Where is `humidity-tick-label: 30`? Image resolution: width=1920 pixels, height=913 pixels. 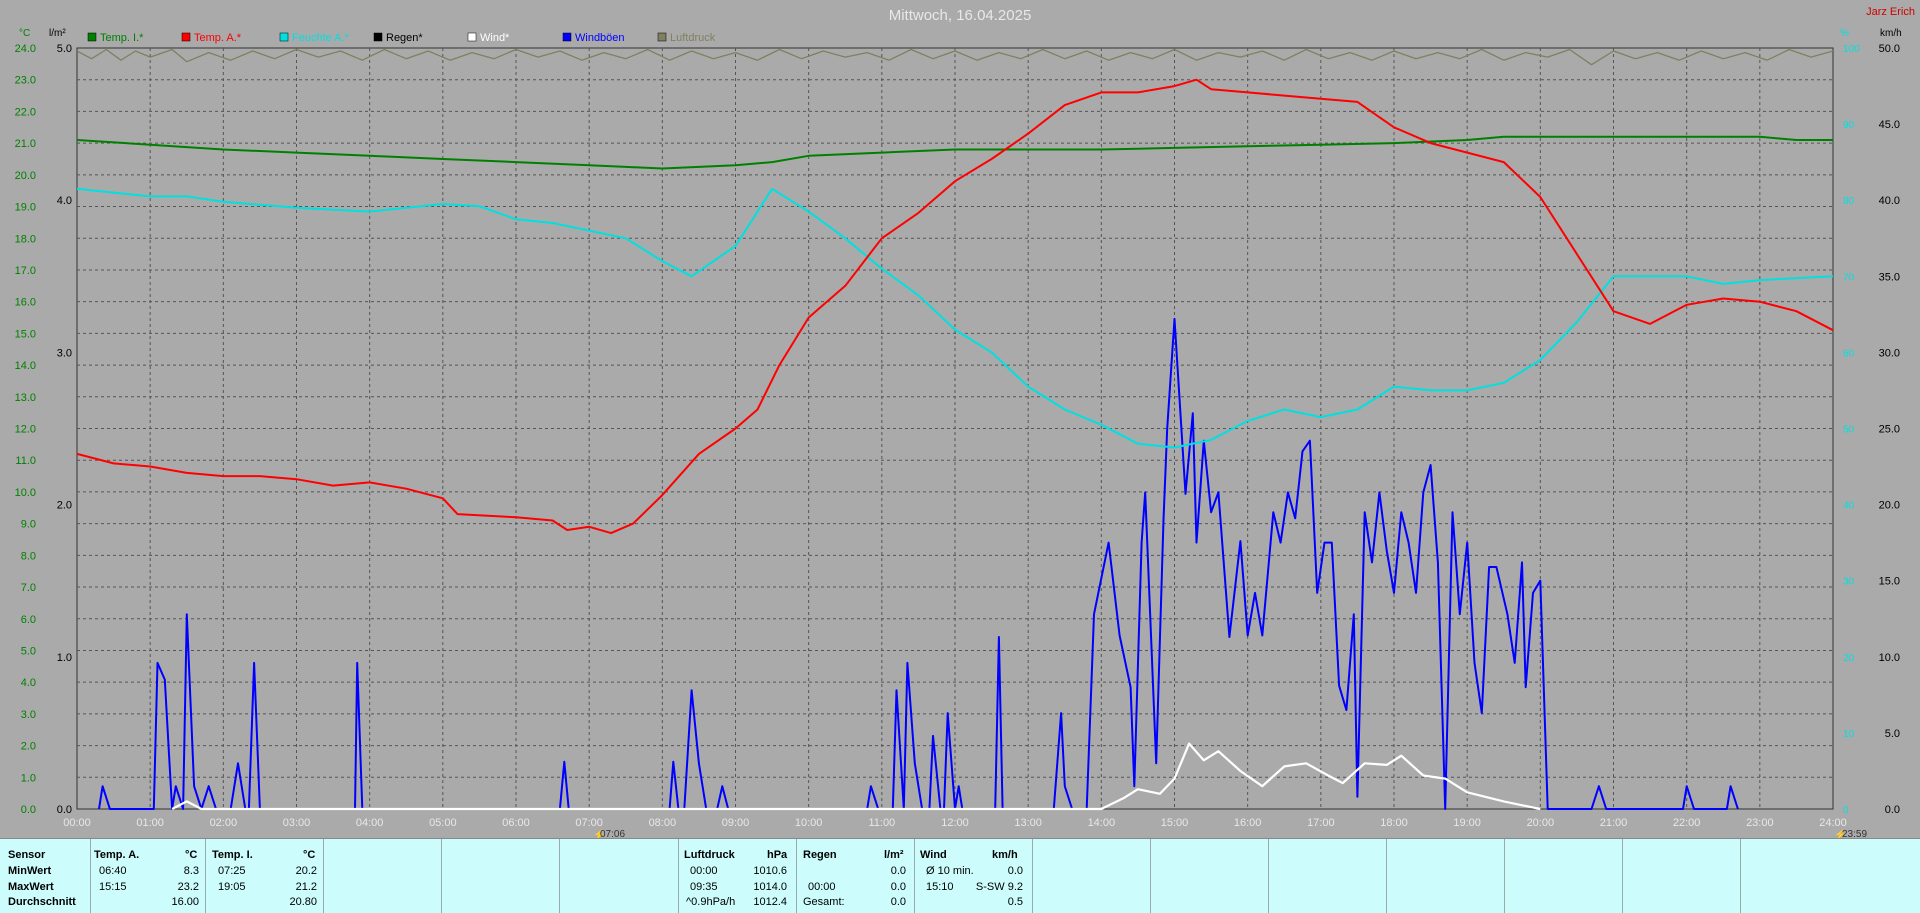
humidity-tick-label: 30 is located at coordinates (1849, 582).